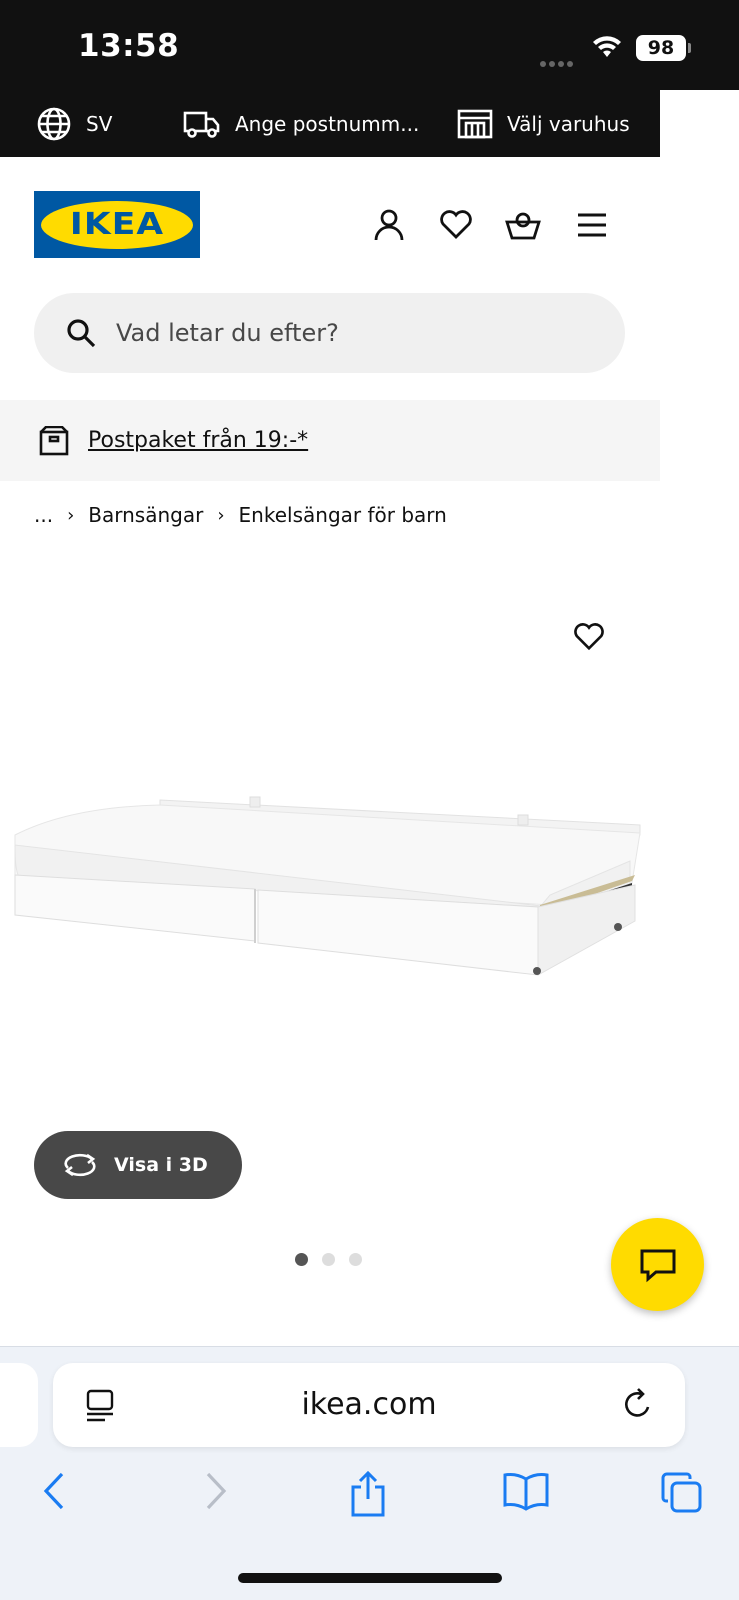 This screenshot has width=739, height=1600. What do you see at coordinates (81, 333) in the screenshot?
I see `search-icon` at bounding box center [81, 333].